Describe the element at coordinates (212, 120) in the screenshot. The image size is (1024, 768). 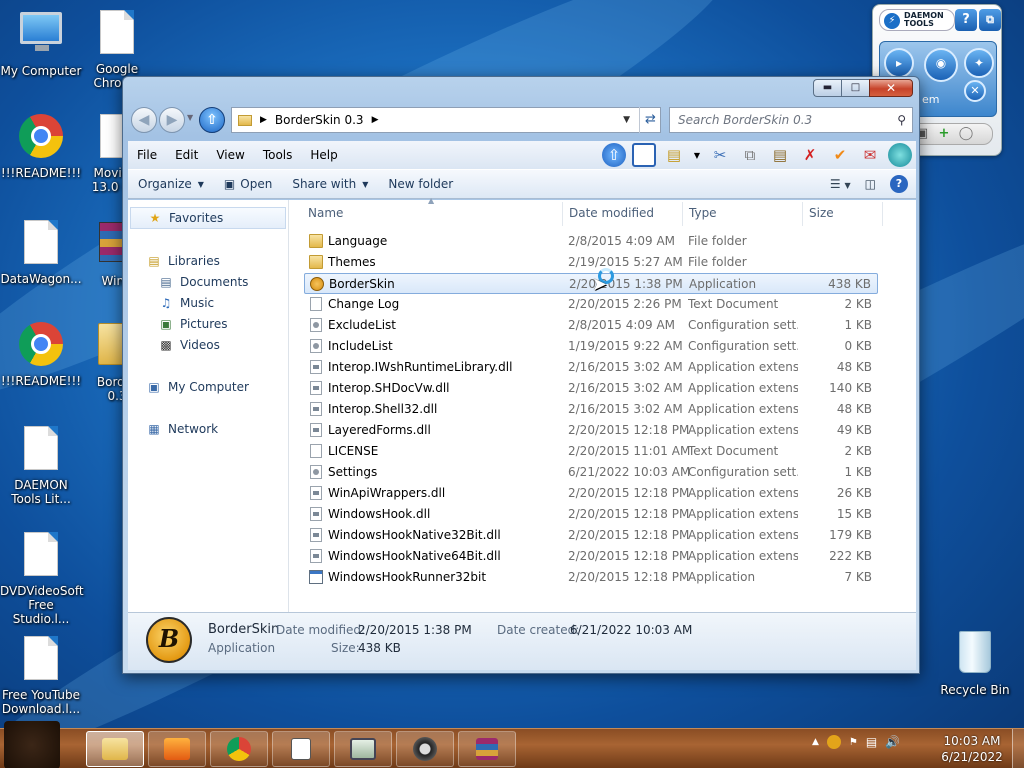
I see `up-button: ⇧` at that location.